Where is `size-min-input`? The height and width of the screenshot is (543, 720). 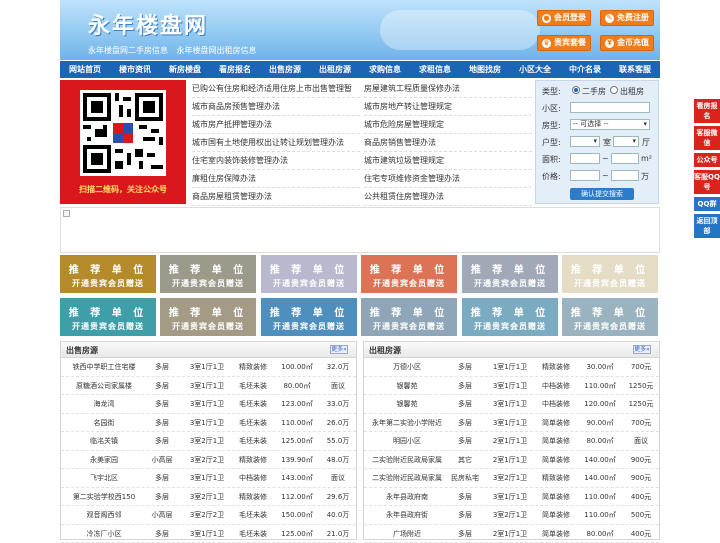 size-min-input is located at coordinates (585, 158).